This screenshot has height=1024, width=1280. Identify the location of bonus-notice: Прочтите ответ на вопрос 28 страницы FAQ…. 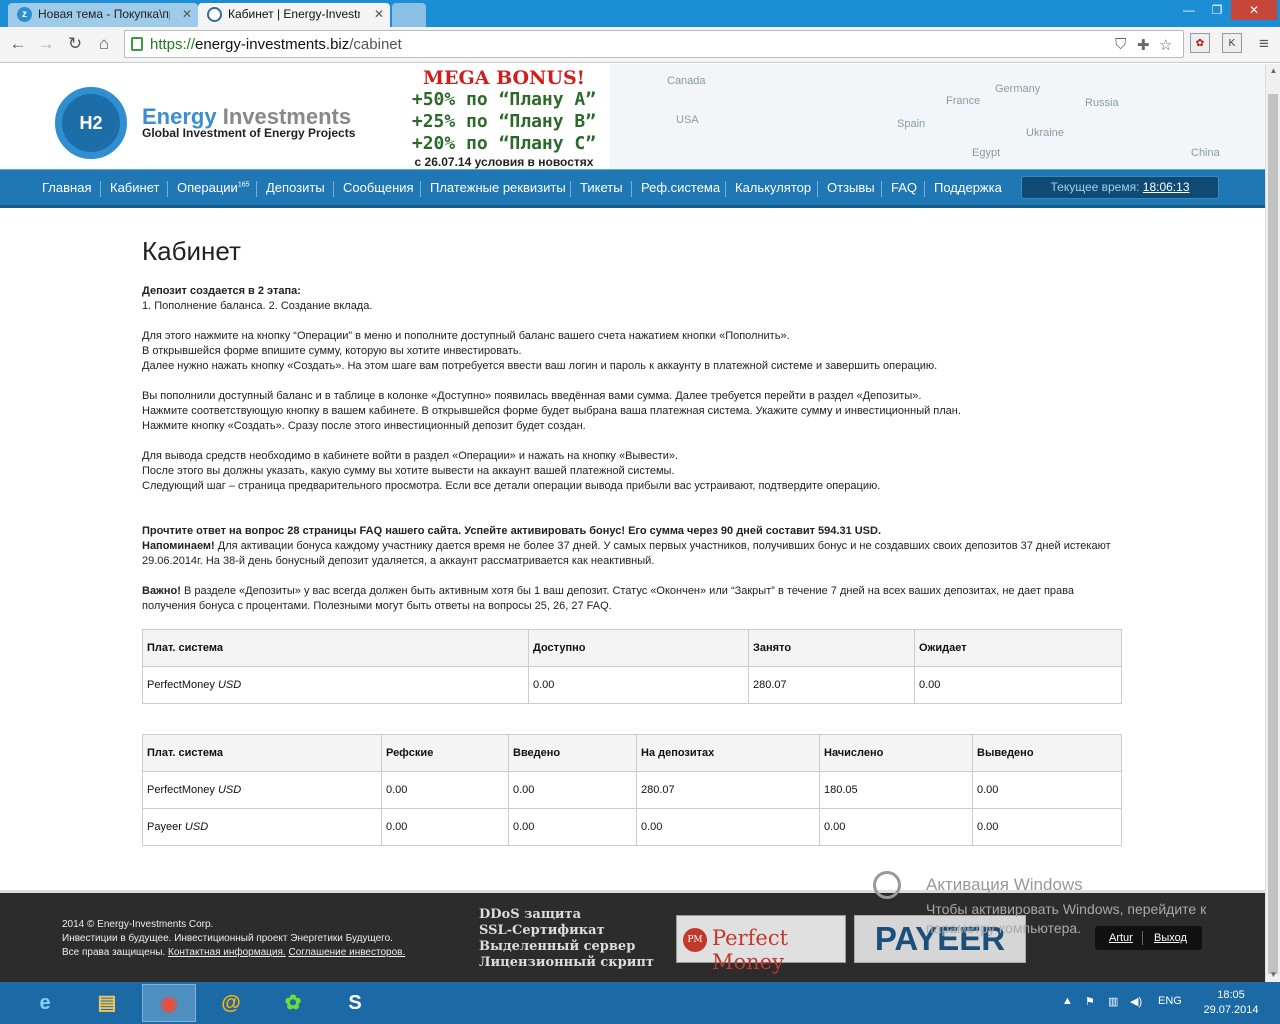
(626, 546).